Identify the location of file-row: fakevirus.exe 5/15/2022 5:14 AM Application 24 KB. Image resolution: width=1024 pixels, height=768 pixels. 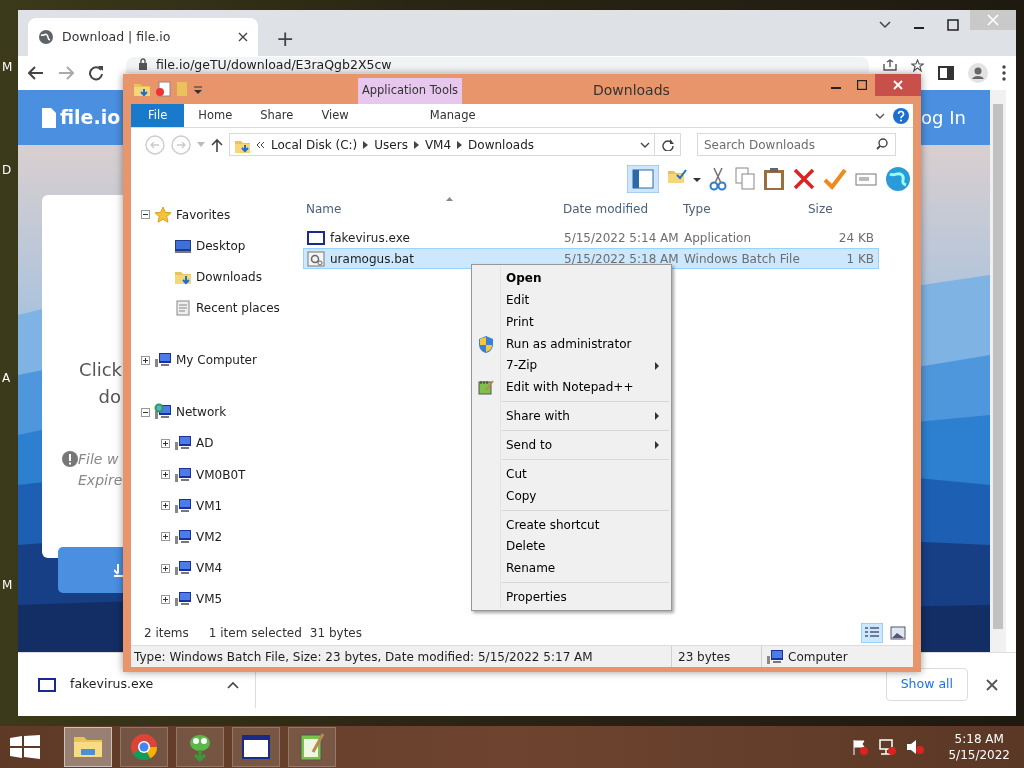
(591, 237).